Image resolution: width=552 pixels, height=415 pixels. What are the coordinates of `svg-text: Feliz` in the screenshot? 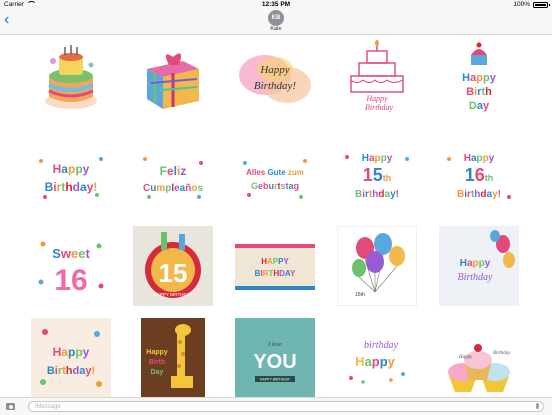 It's located at (173, 171).